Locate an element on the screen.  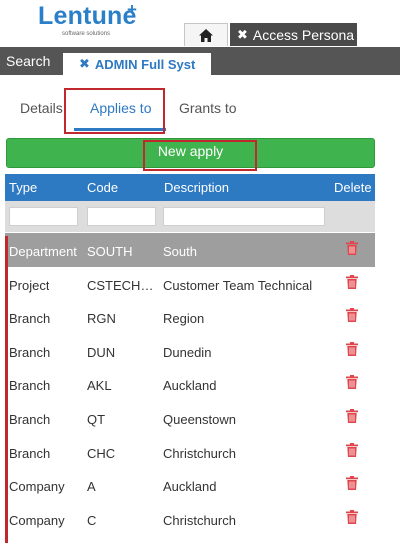
table-row: Project CSTECH… Customer Team Technical is located at coordinates (190, 284).